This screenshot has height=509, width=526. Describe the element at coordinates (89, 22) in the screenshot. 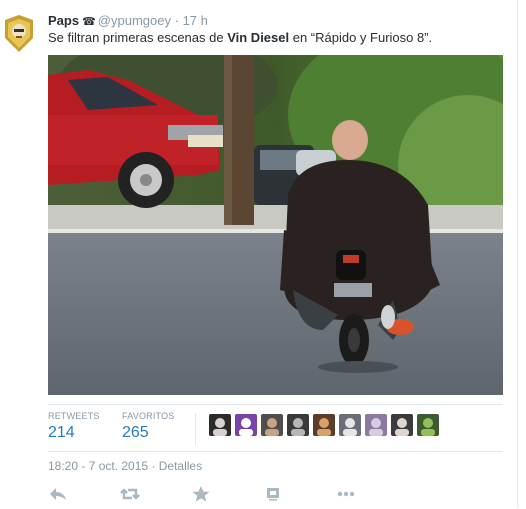

I see `protected-icon: ☎` at that location.